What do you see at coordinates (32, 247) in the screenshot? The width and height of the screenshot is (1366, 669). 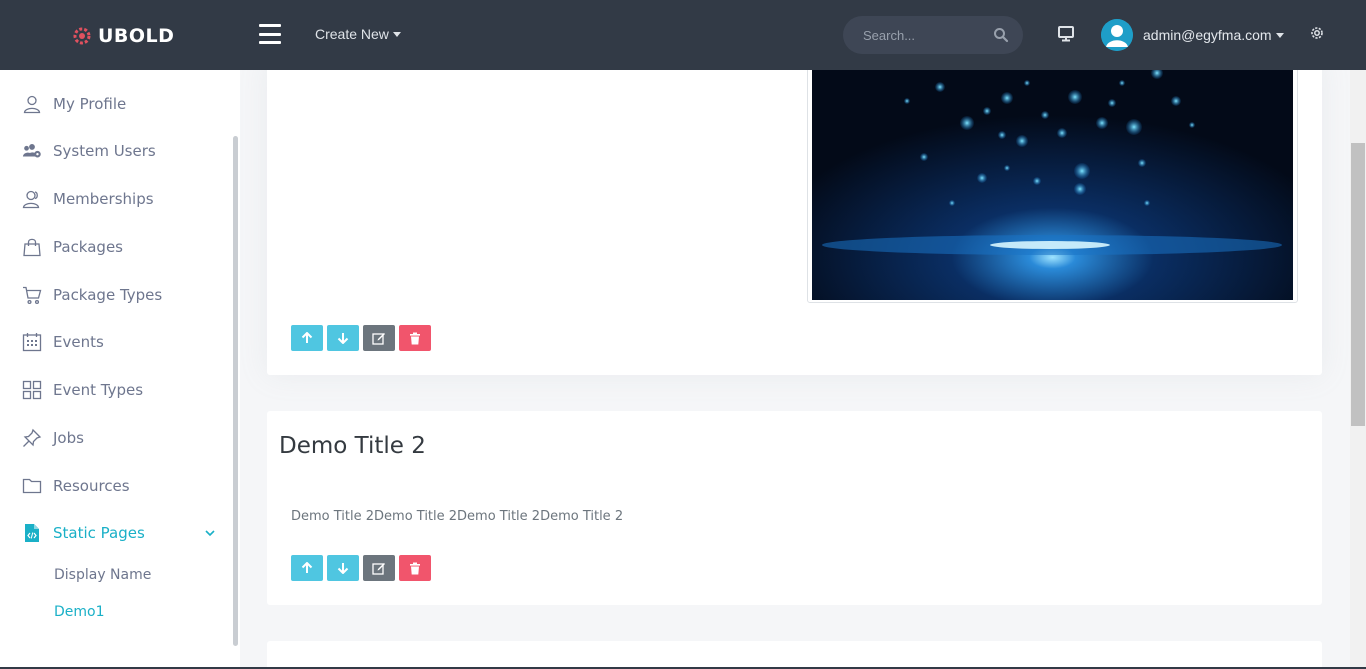 I see `shopping-bag-icon` at bounding box center [32, 247].